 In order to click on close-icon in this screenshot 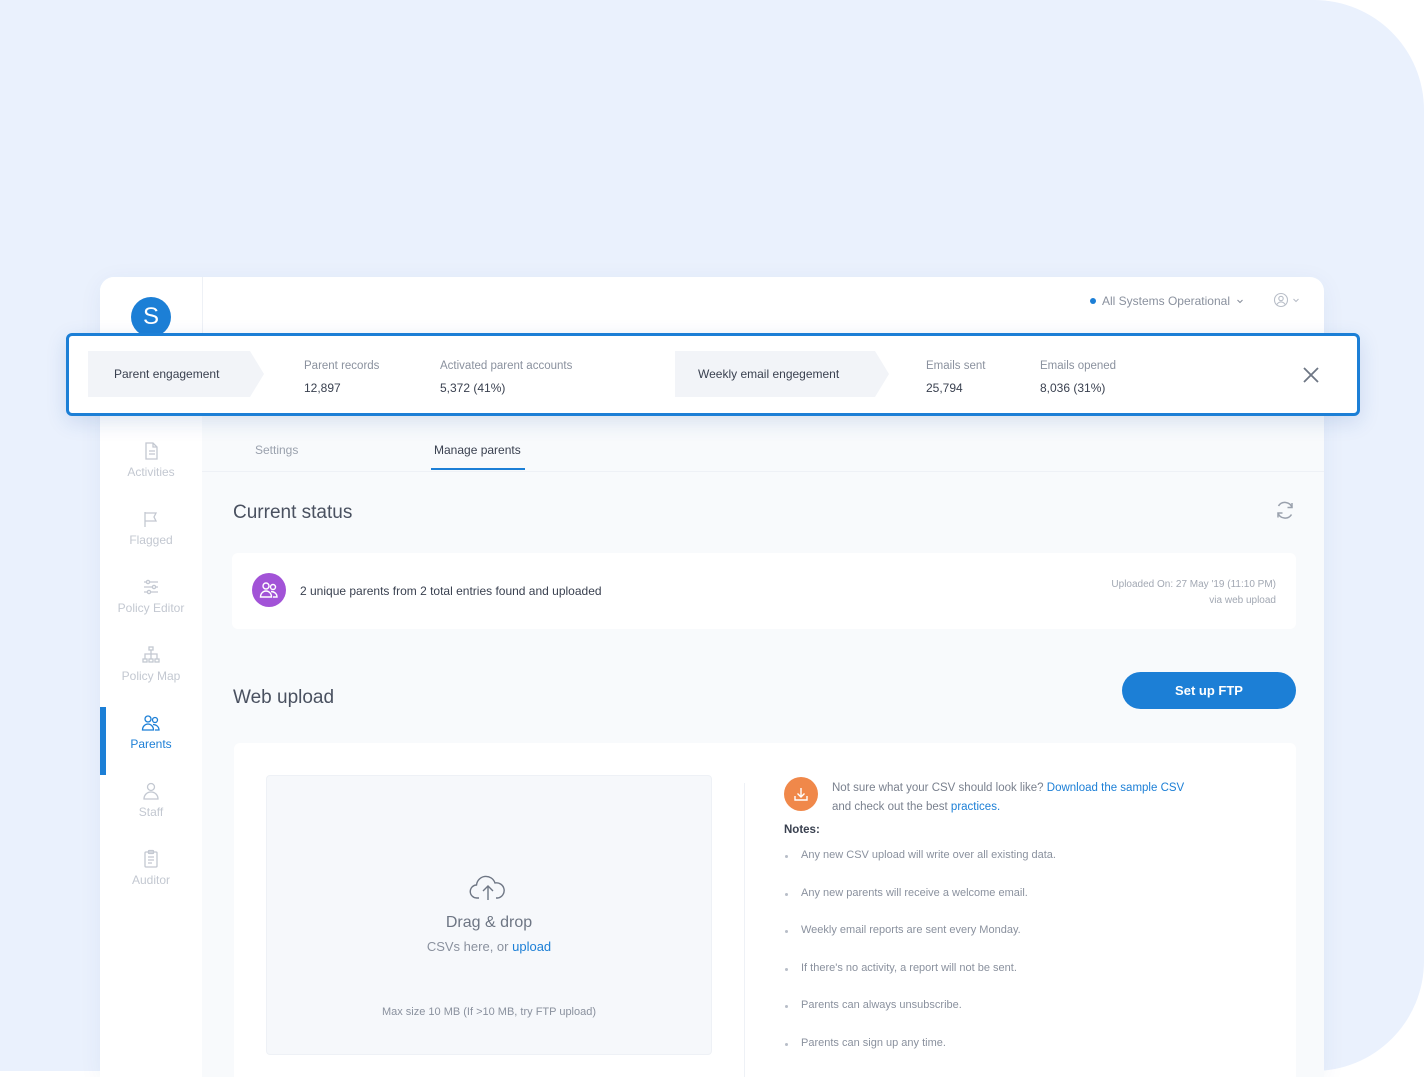, I will do `click(1311, 375)`.